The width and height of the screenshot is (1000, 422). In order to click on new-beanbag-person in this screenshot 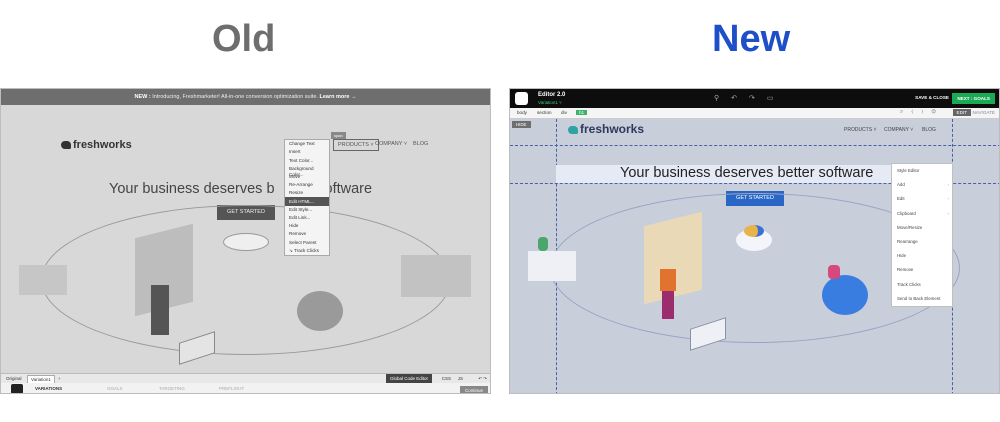, I will do `click(834, 272)`.